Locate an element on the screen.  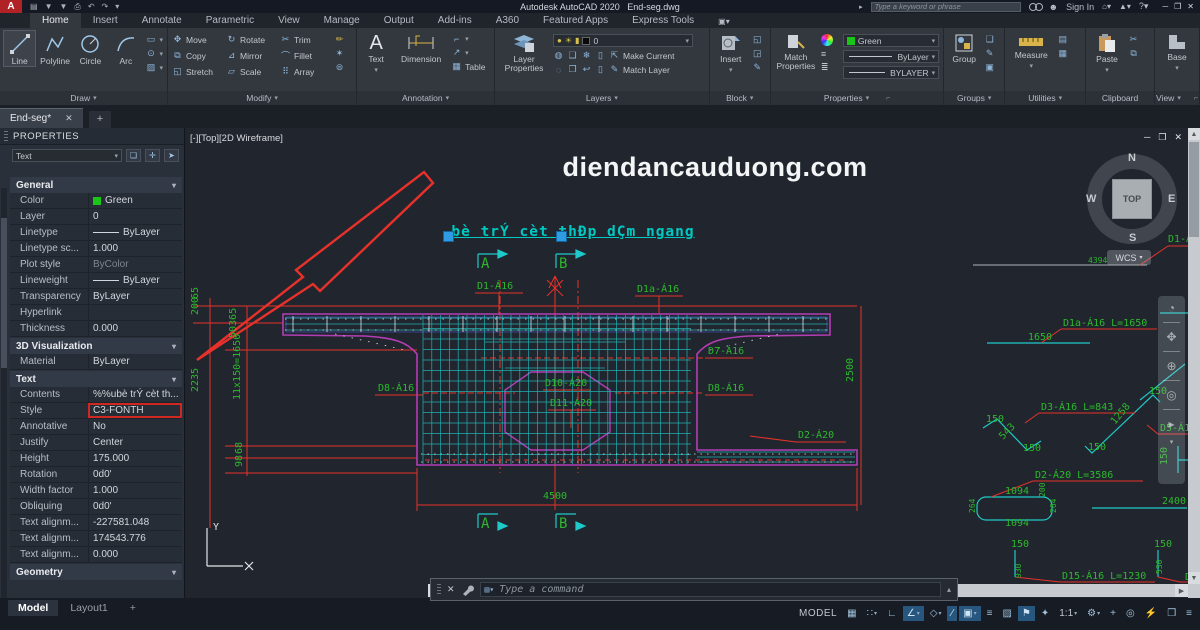
signin-person-icon: ☻ is located at coordinates (1053, 7).